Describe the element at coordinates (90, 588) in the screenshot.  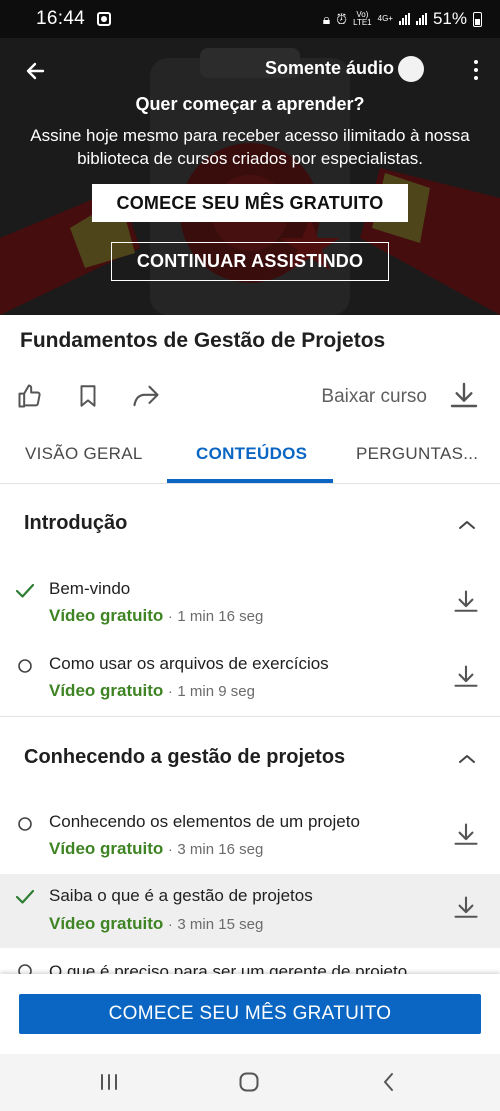
I see `lesson-title: Bem-vindo` at that location.